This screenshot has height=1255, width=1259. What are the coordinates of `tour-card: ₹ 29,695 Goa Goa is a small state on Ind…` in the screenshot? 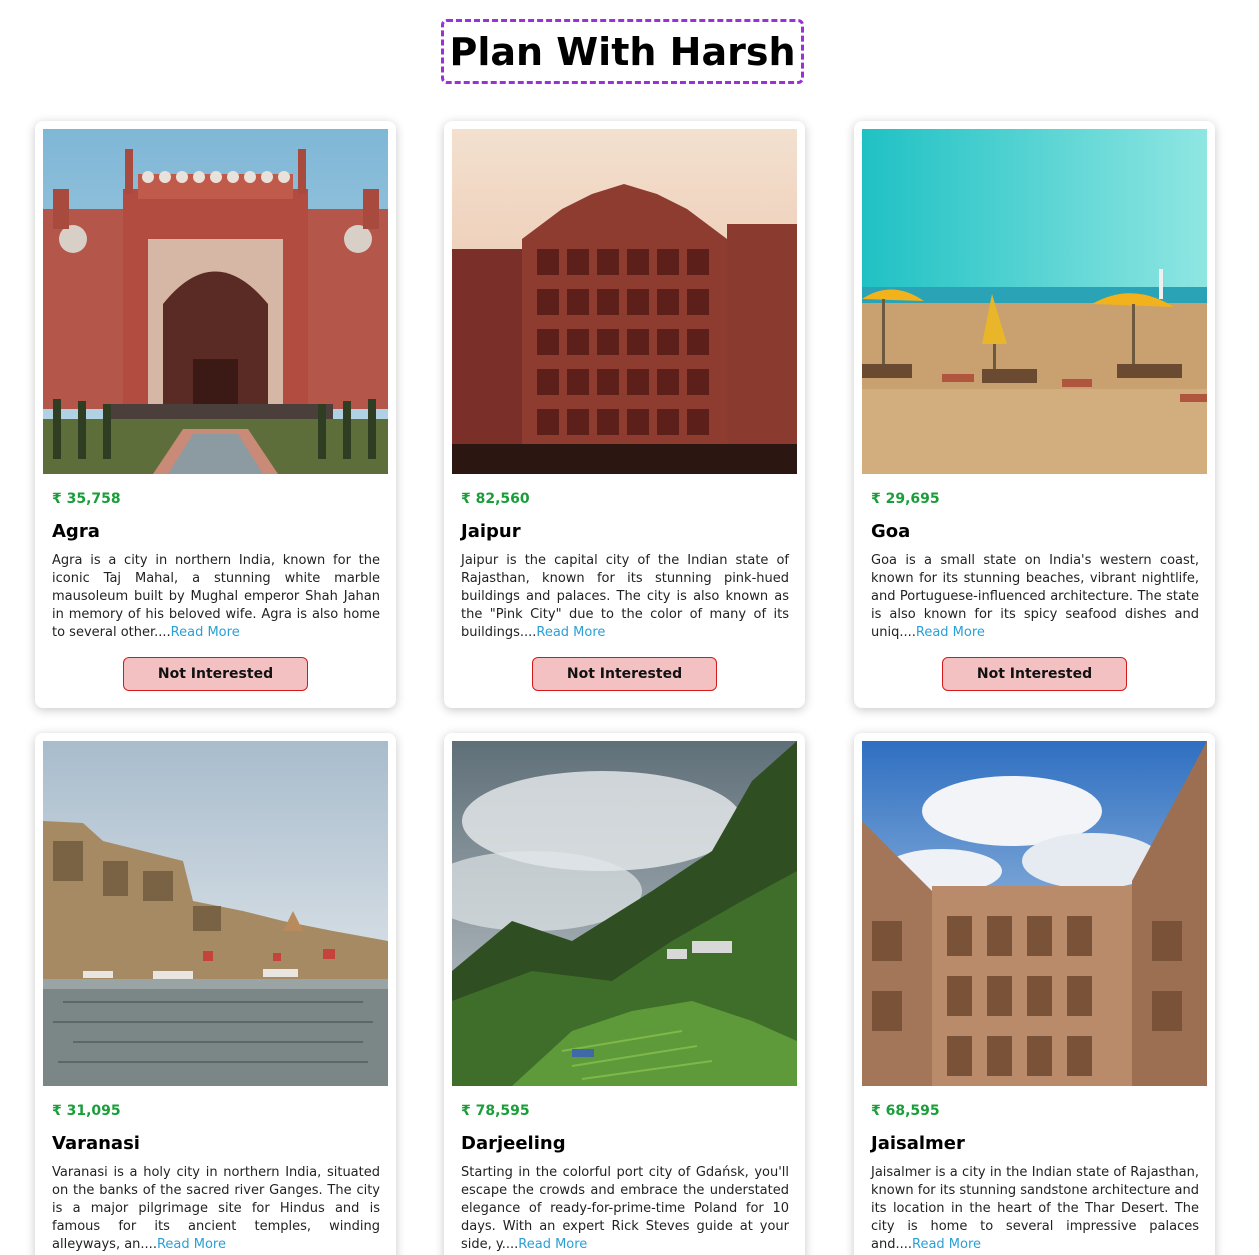 It's located at (1034, 414).